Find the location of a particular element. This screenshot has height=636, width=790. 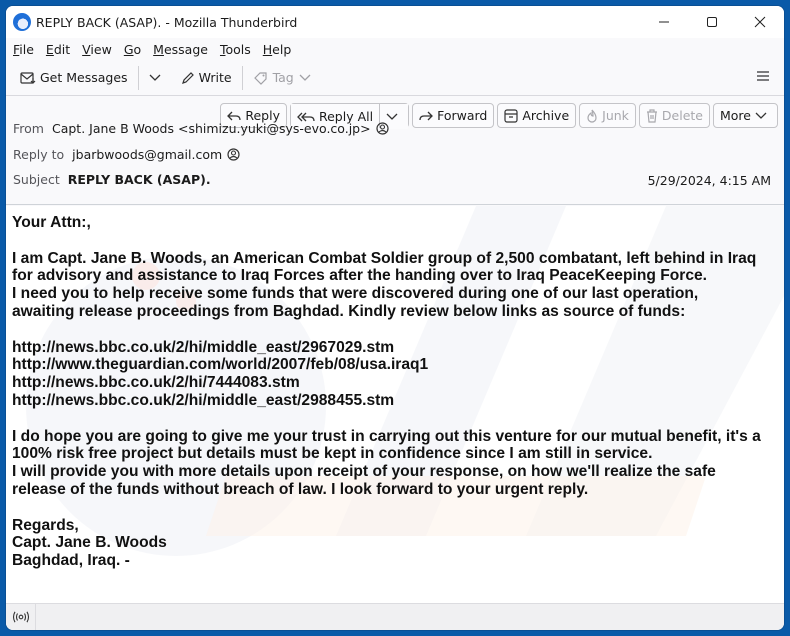

minimize-icon is located at coordinates (664, 22).